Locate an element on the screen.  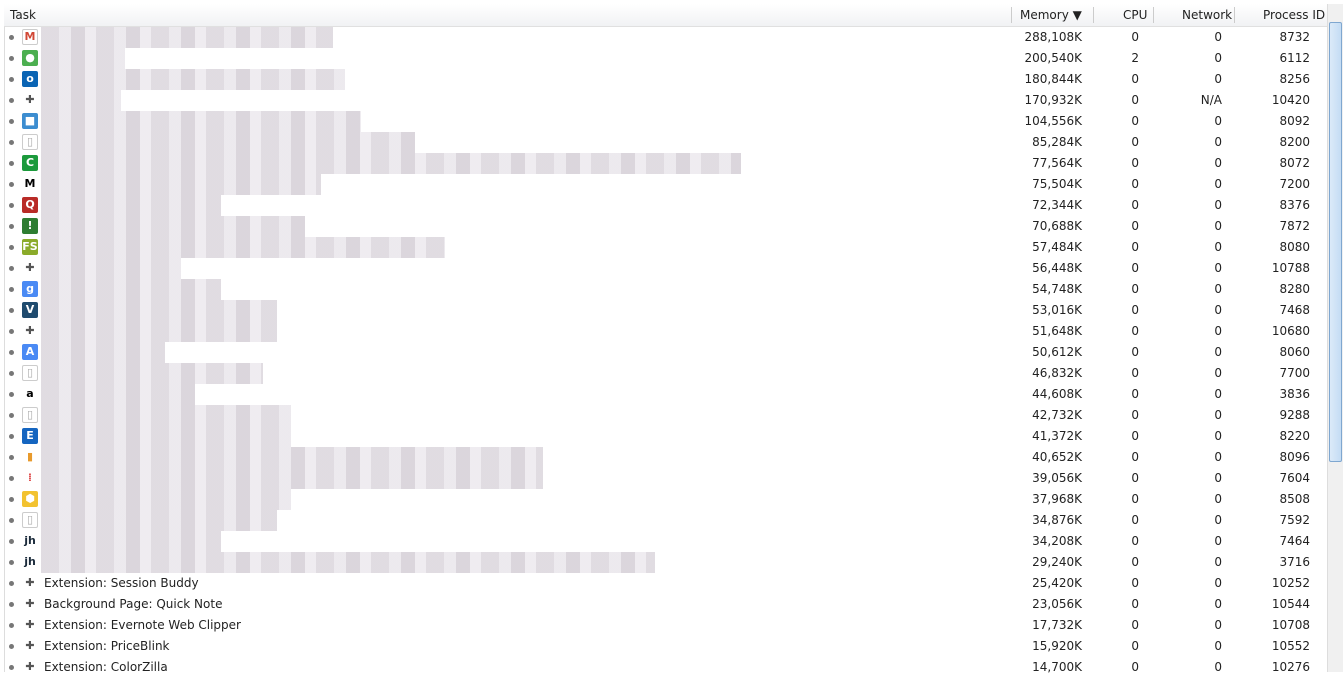
table-row: V 53,016K 0 0 7468 is located at coordinates (666, 310).